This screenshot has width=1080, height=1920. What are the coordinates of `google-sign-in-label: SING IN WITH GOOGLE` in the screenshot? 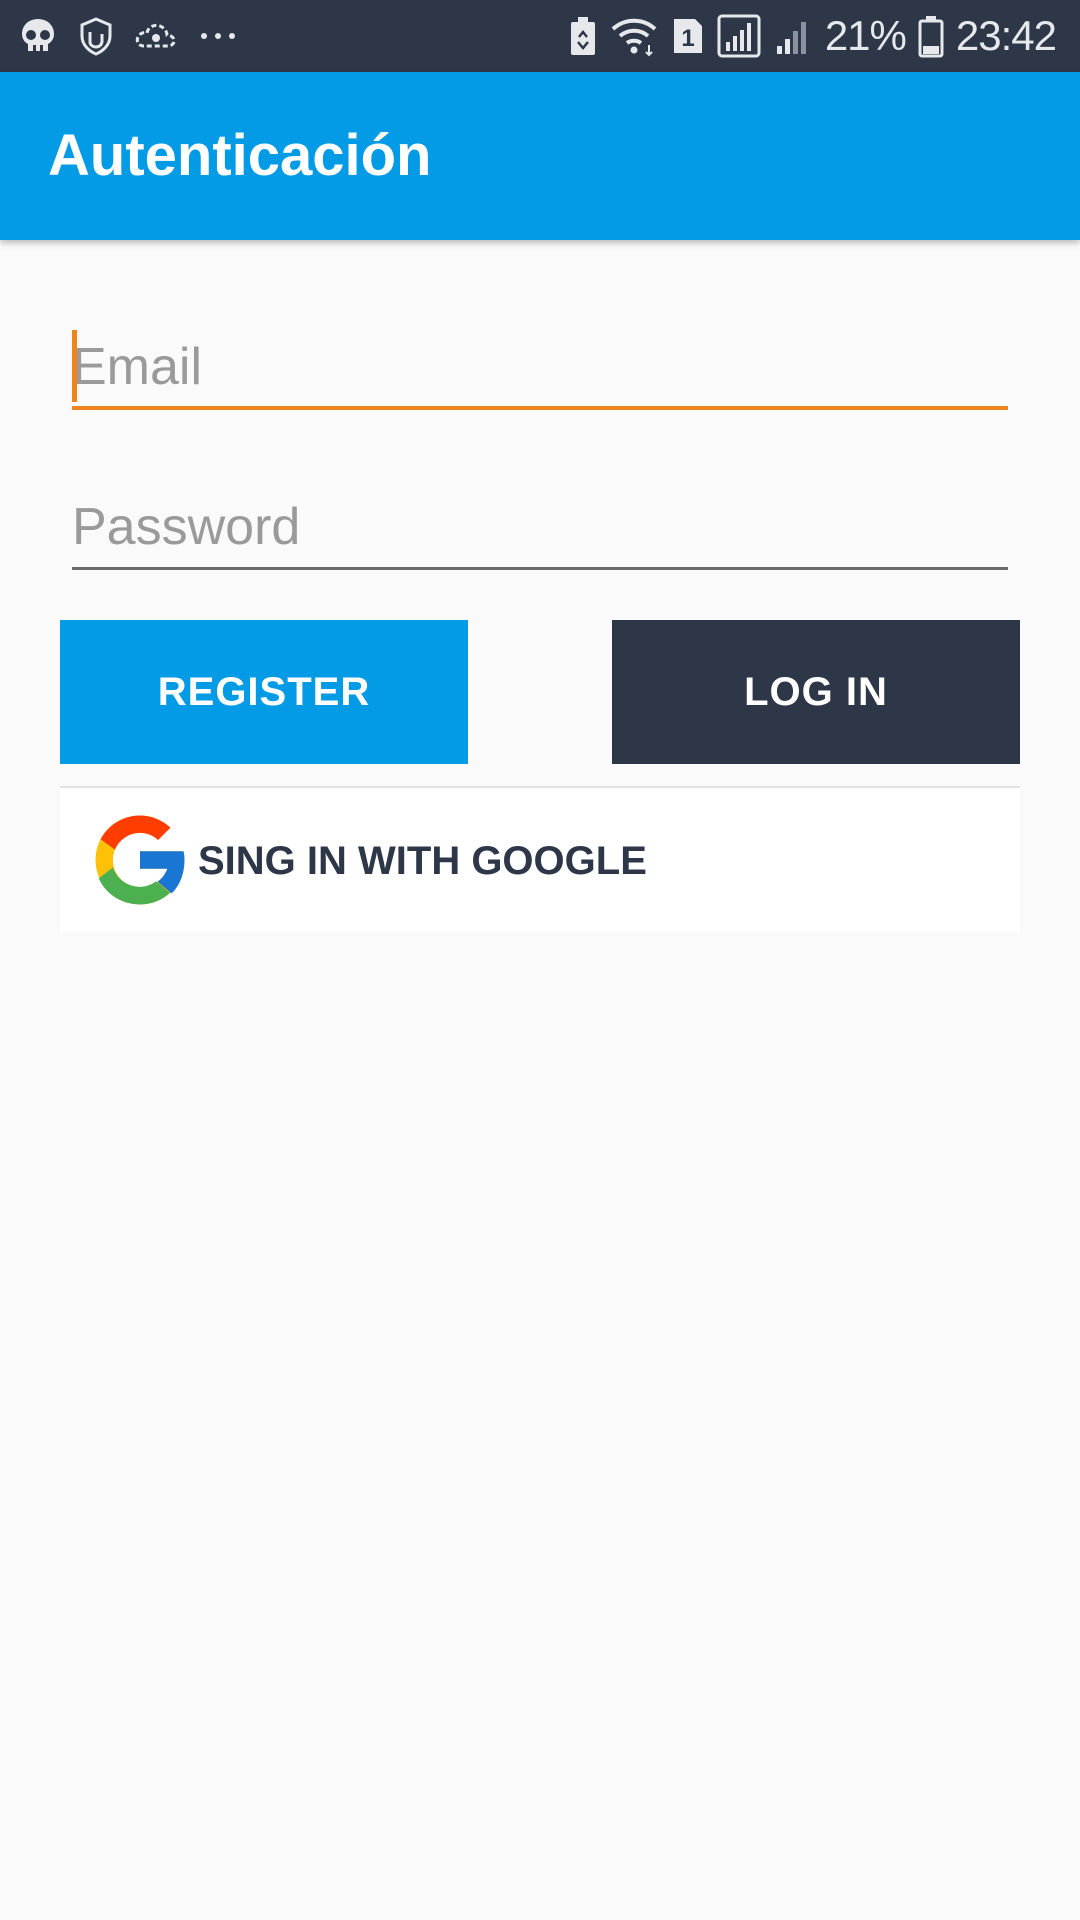 It's located at (422, 861).